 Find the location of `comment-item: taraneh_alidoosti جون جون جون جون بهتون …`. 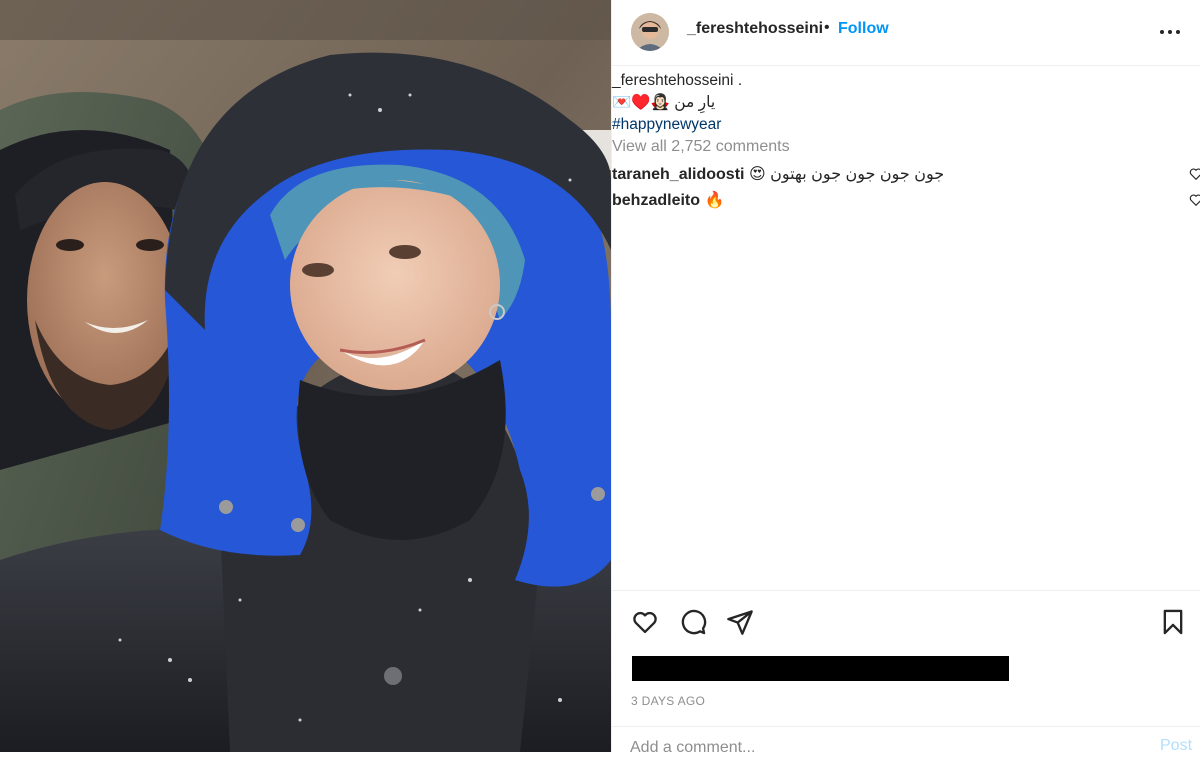

comment-item: taraneh_alidoosti جون جون جون جون بهتون … is located at coordinates (778, 174).